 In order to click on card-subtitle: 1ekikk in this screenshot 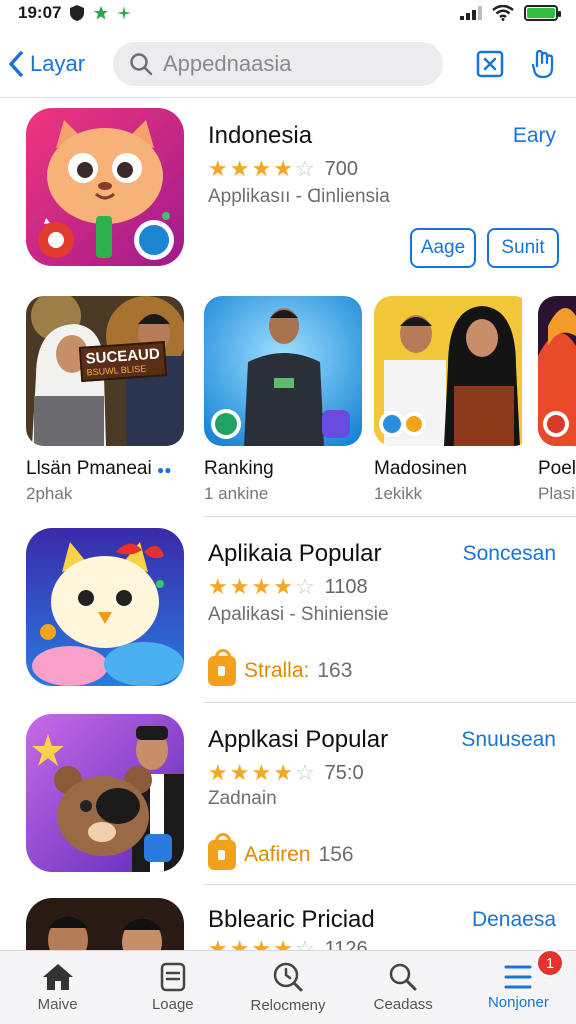, I will do `click(398, 493)`.